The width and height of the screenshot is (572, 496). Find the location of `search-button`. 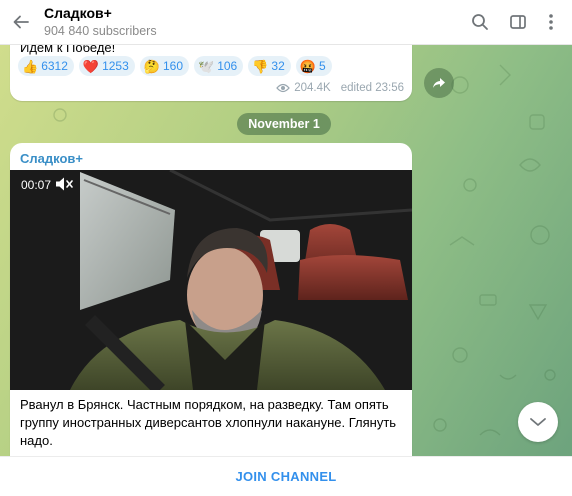

search-button is located at coordinates (480, 22).